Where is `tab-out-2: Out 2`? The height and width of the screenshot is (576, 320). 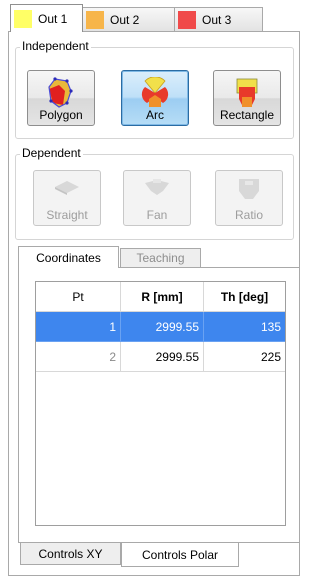 tab-out-2: Out 2 is located at coordinates (128, 19).